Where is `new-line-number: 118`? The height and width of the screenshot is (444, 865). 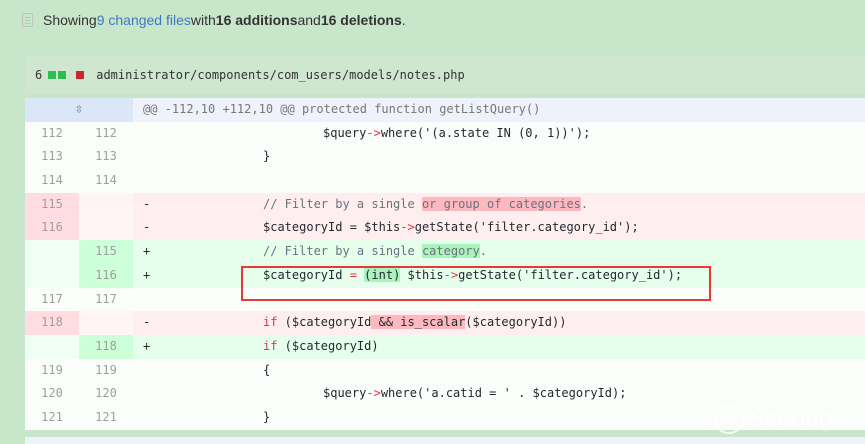 new-line-number: 118 is located at coordinates (106, 346).